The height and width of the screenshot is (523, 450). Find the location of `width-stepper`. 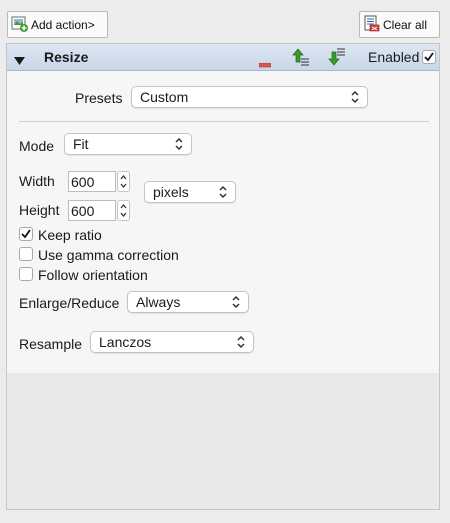

width-stepper is located at coordinates (123, 181).